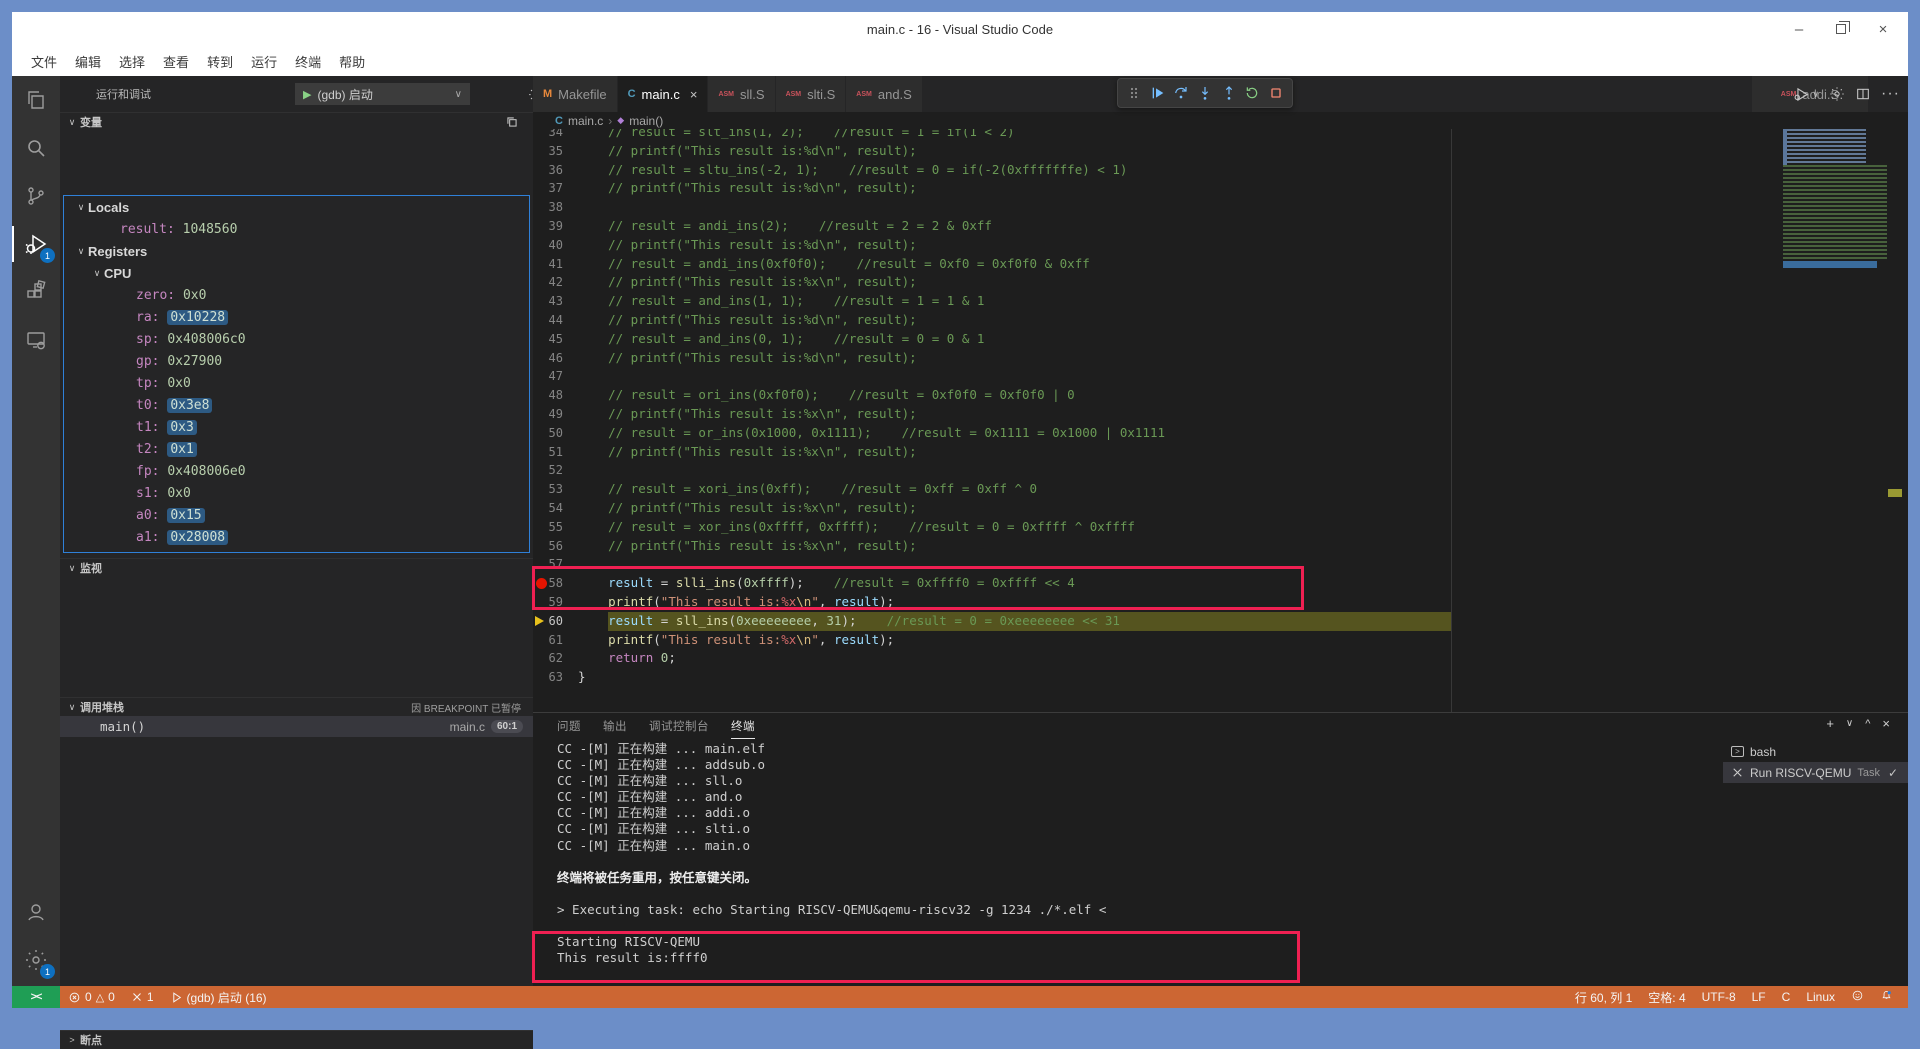  Describe the element at coordinates (218, 997) in the screenshot. I see `debug-session-status: (gdb) 启动 (16)` at that location.